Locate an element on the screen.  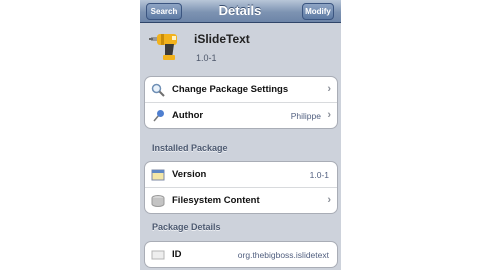
drill-icon is located at coordinates (163, 47).